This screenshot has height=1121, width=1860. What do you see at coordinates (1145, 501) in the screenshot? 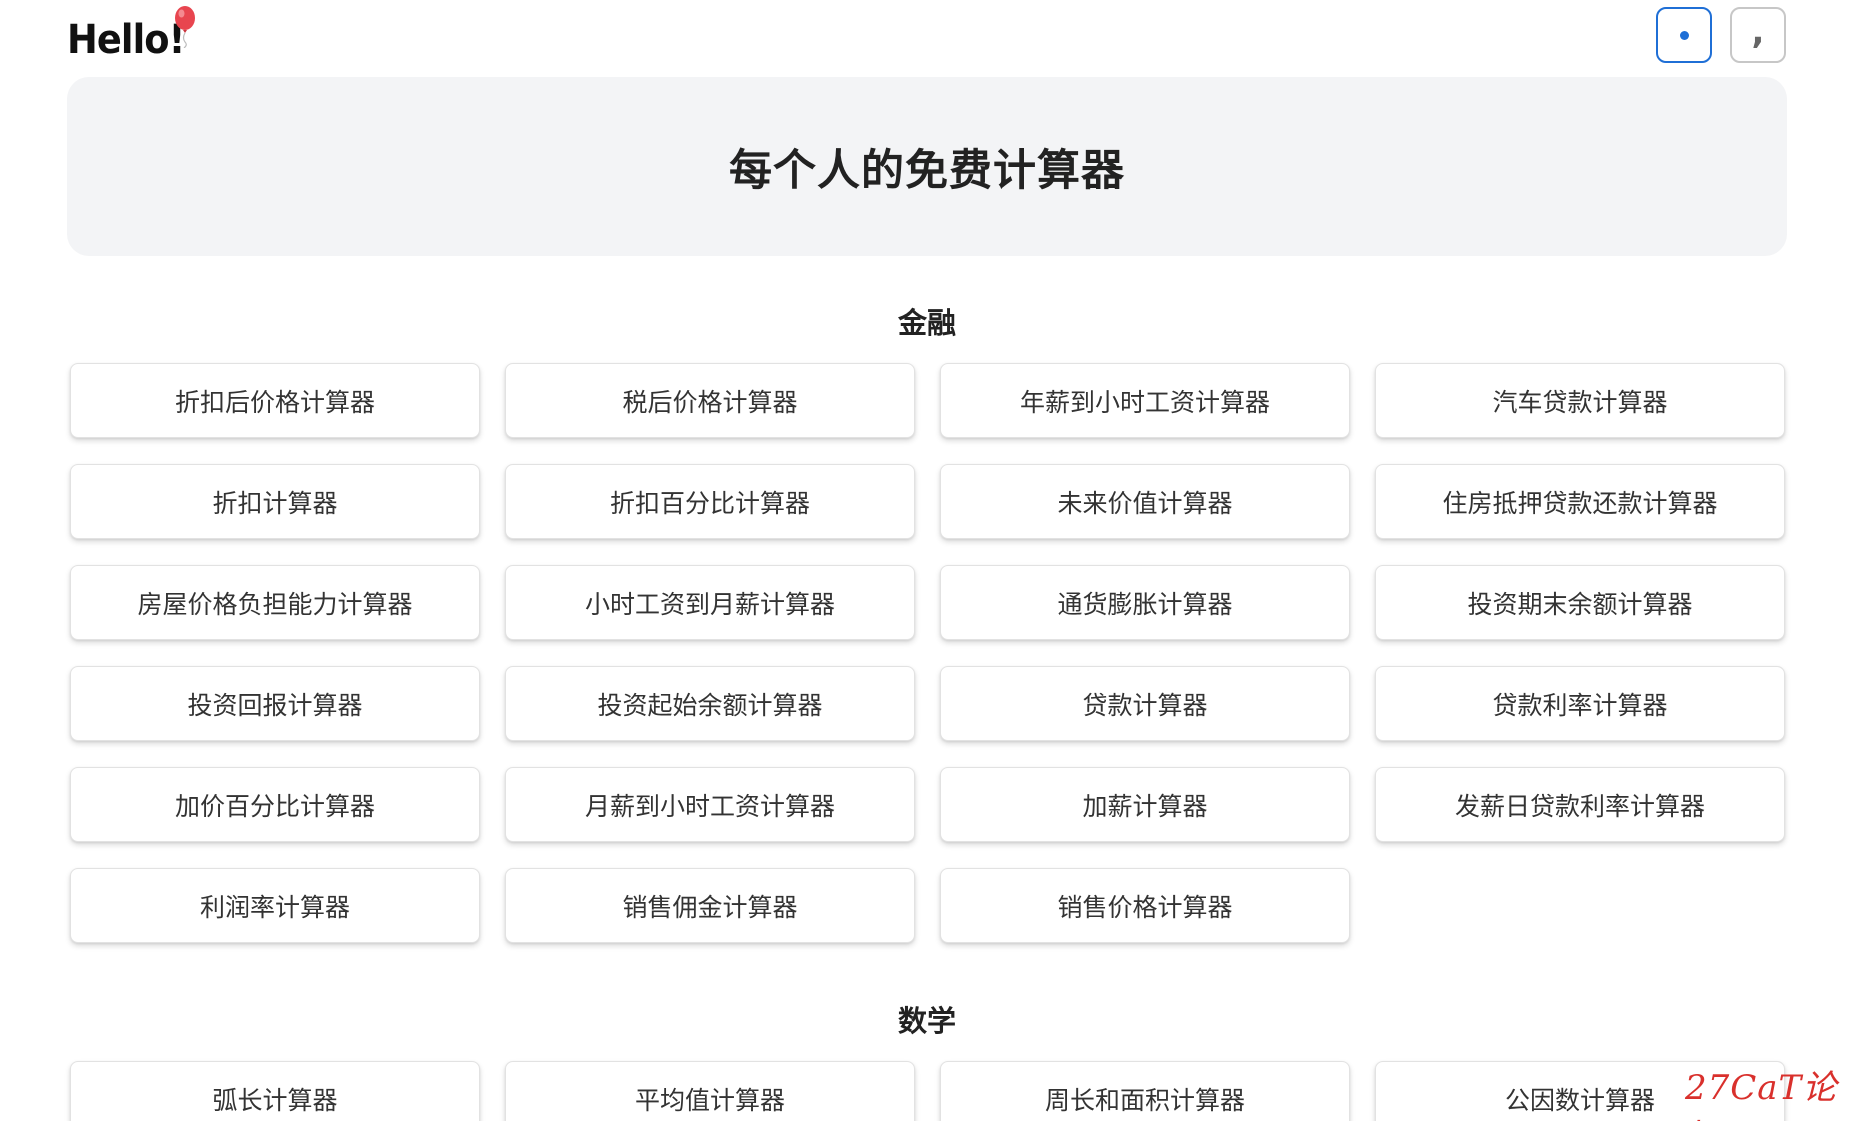
I see `calculator-card: 未来价值计算器` at bounding box center [1145, 501].